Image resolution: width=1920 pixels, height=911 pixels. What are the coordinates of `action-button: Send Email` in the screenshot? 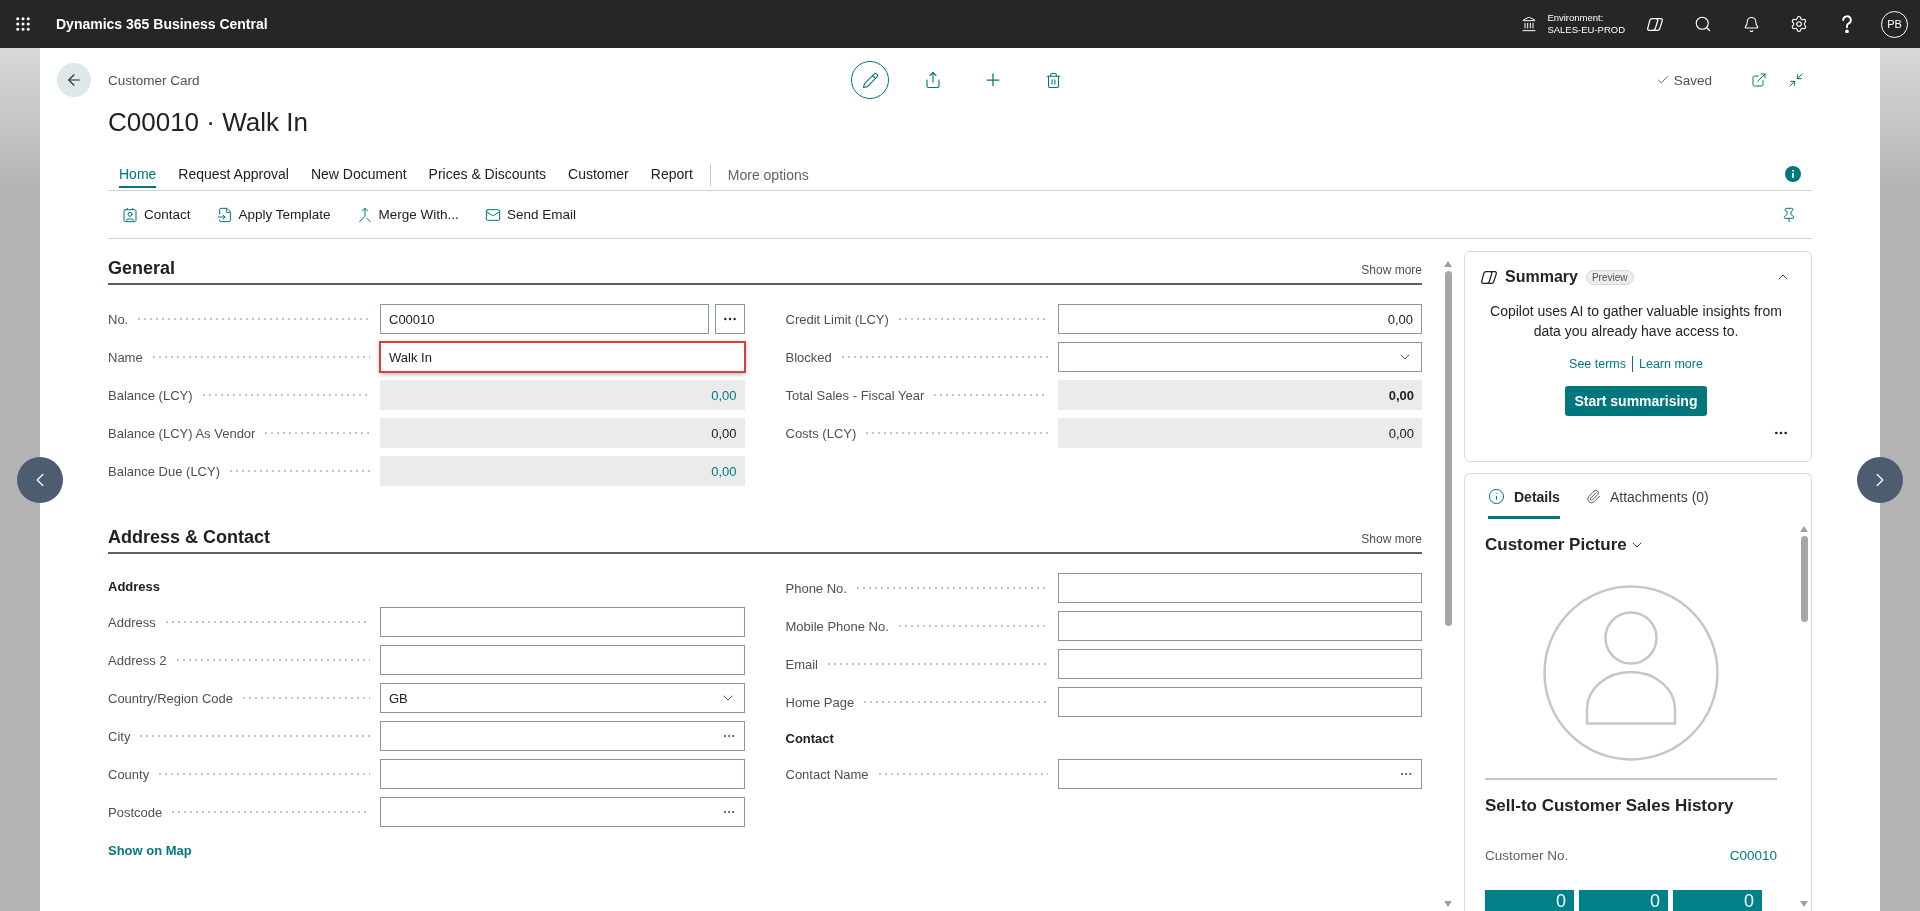 It's located at (530, 214).